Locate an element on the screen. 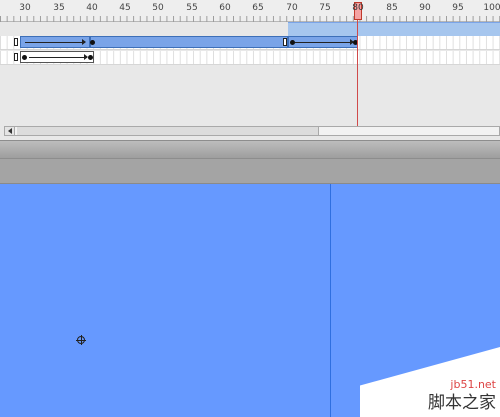  timeline-horizontal-scrollbar is located at coordinates (252, 131).